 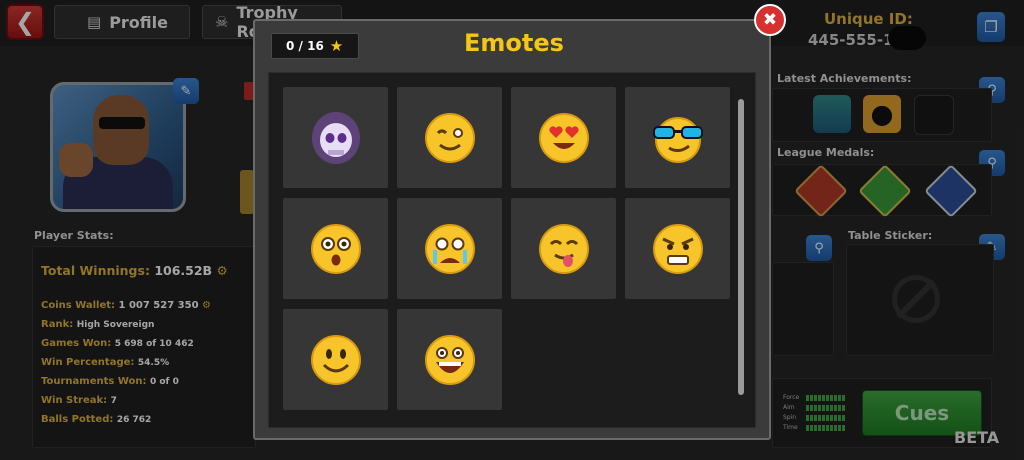 I want to click on emote-grid-scrollbar, so click(x=741, y=247).